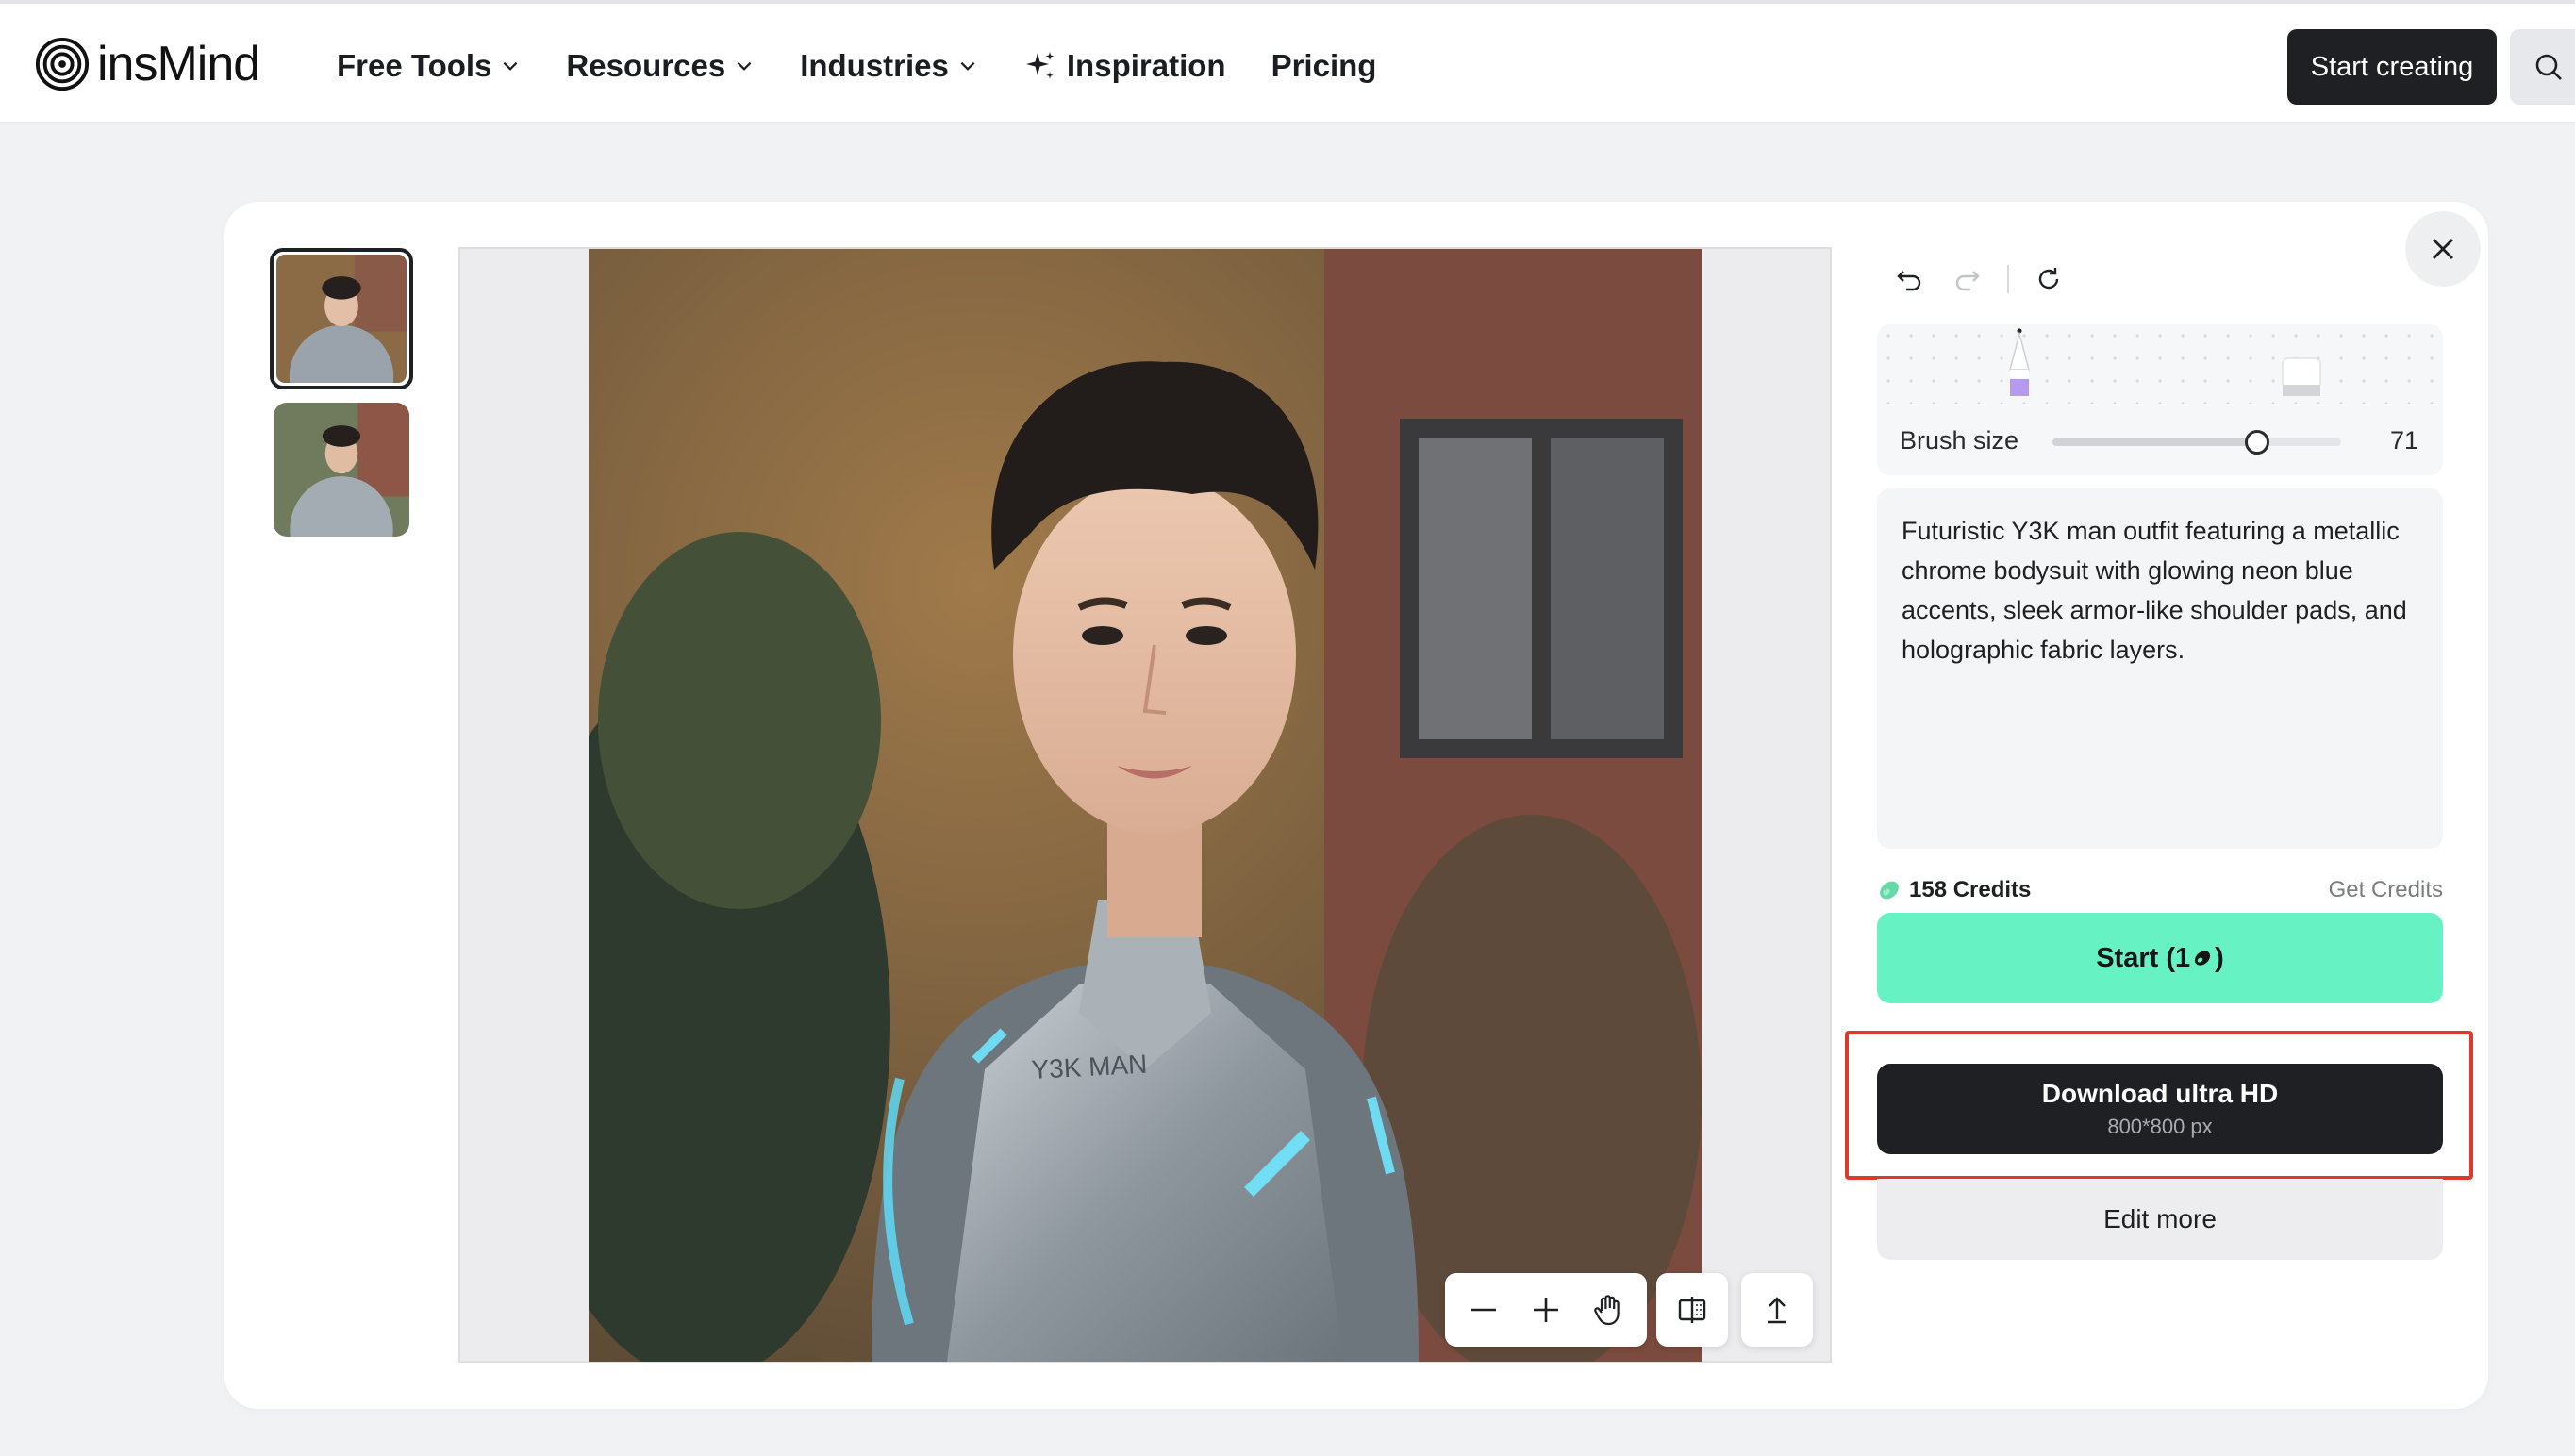 This screenshot has width=2575, height=1456. What do you see at coordinates (2392, 67) in the screenshot?
I see `start-creating-button: Start creating` at bounding box center [2392, 67].